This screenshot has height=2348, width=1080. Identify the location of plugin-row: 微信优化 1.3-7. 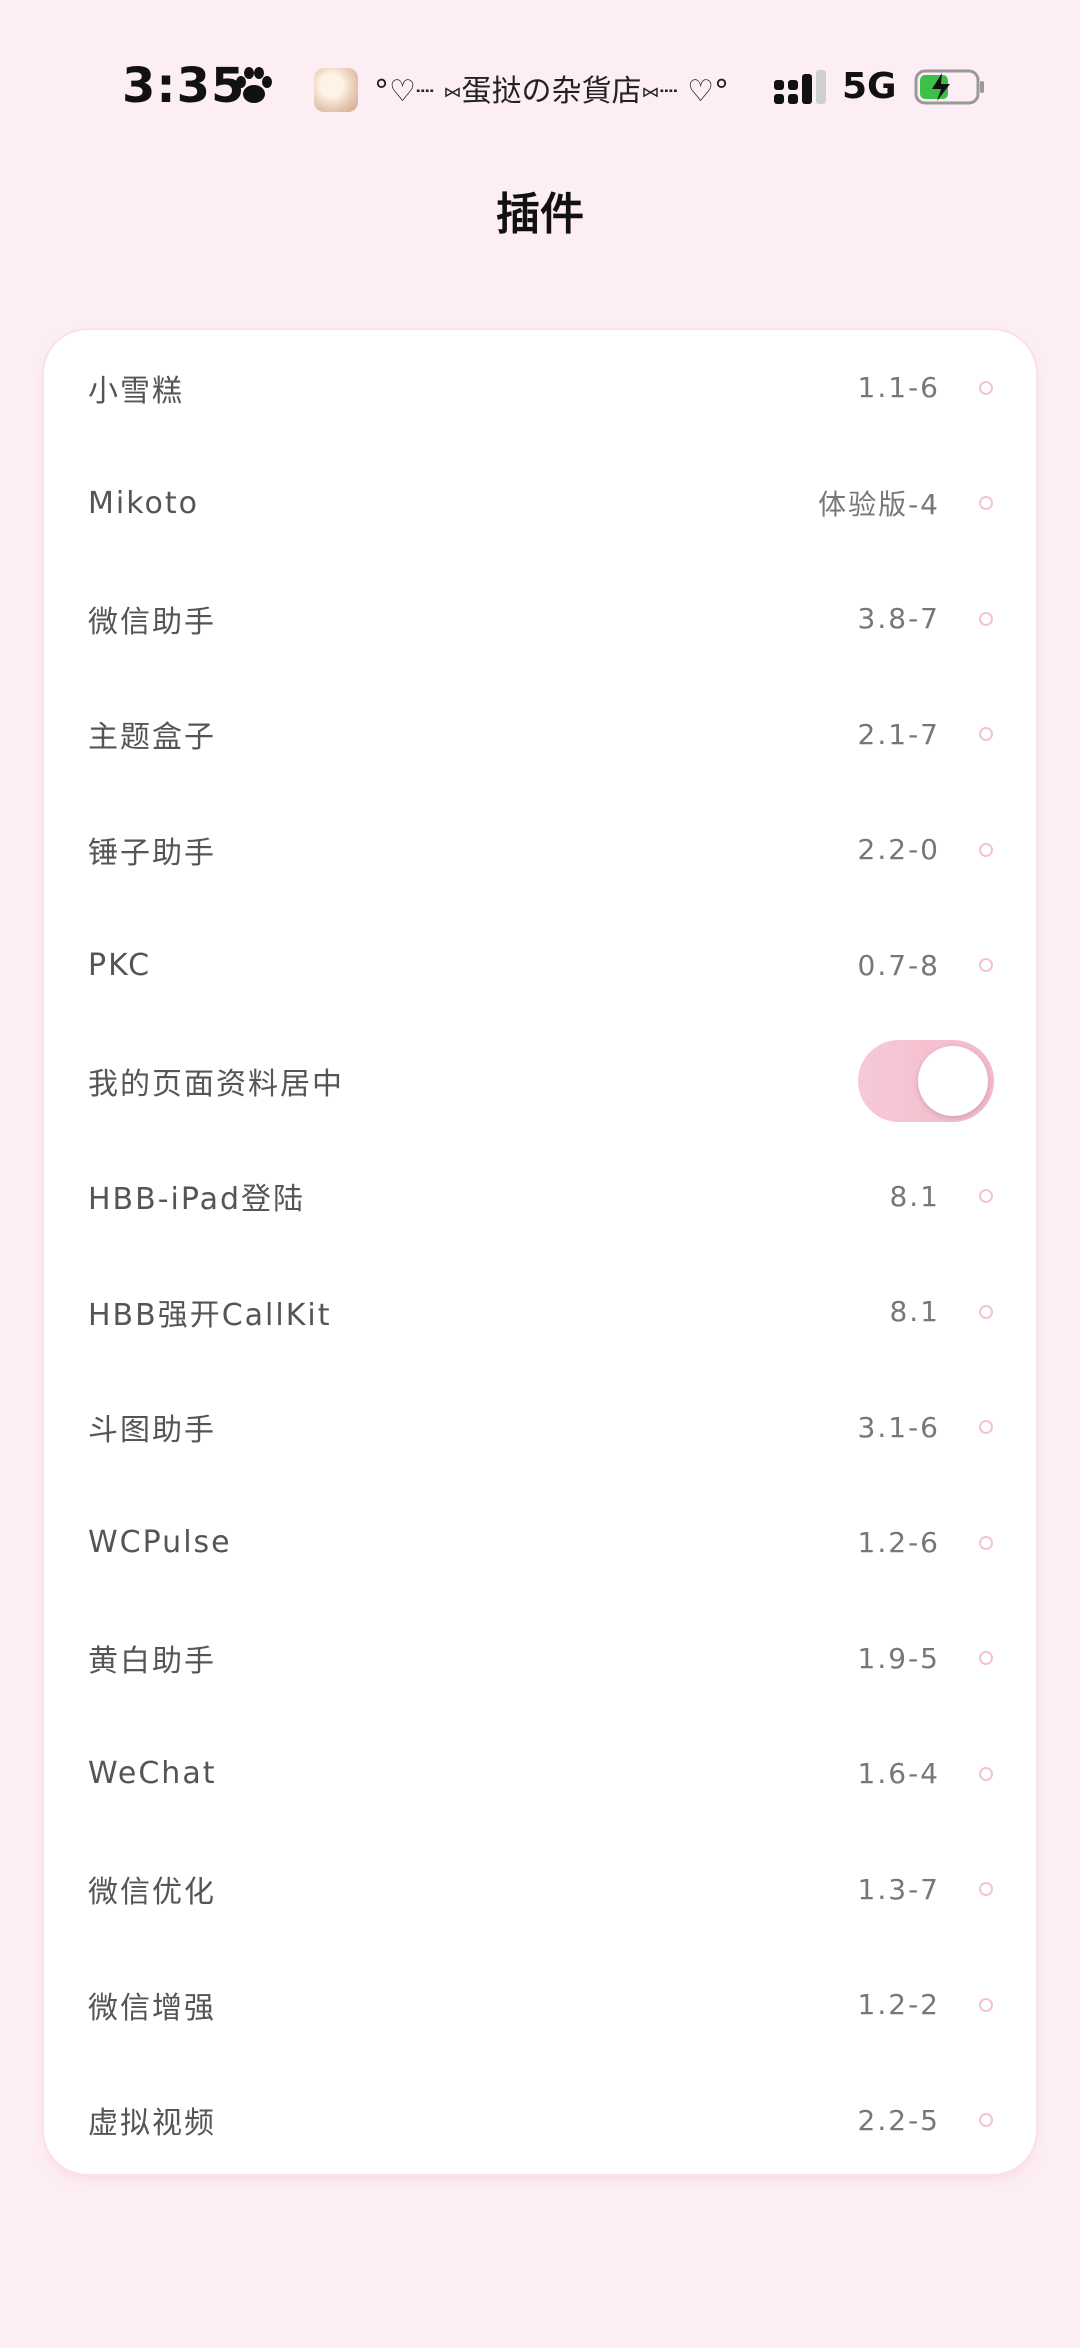
(540, 1890).